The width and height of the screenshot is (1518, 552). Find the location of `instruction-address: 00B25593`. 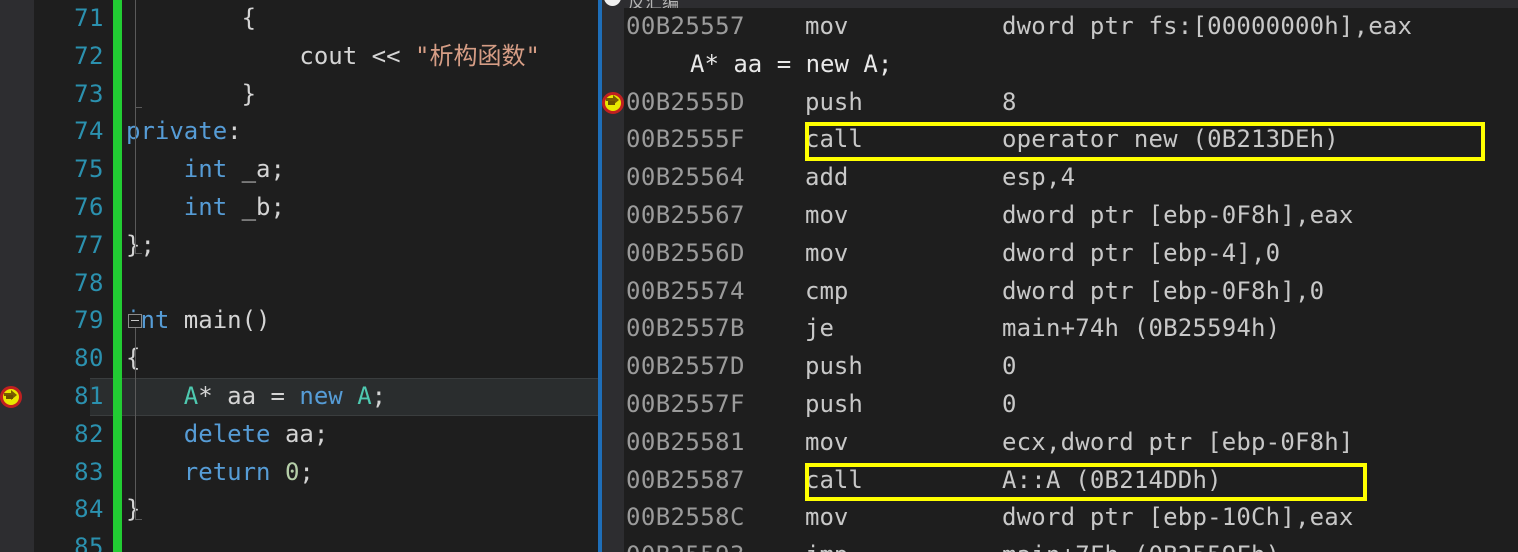

instruction-address: 00B25593 is located at coordinates (685, 544).